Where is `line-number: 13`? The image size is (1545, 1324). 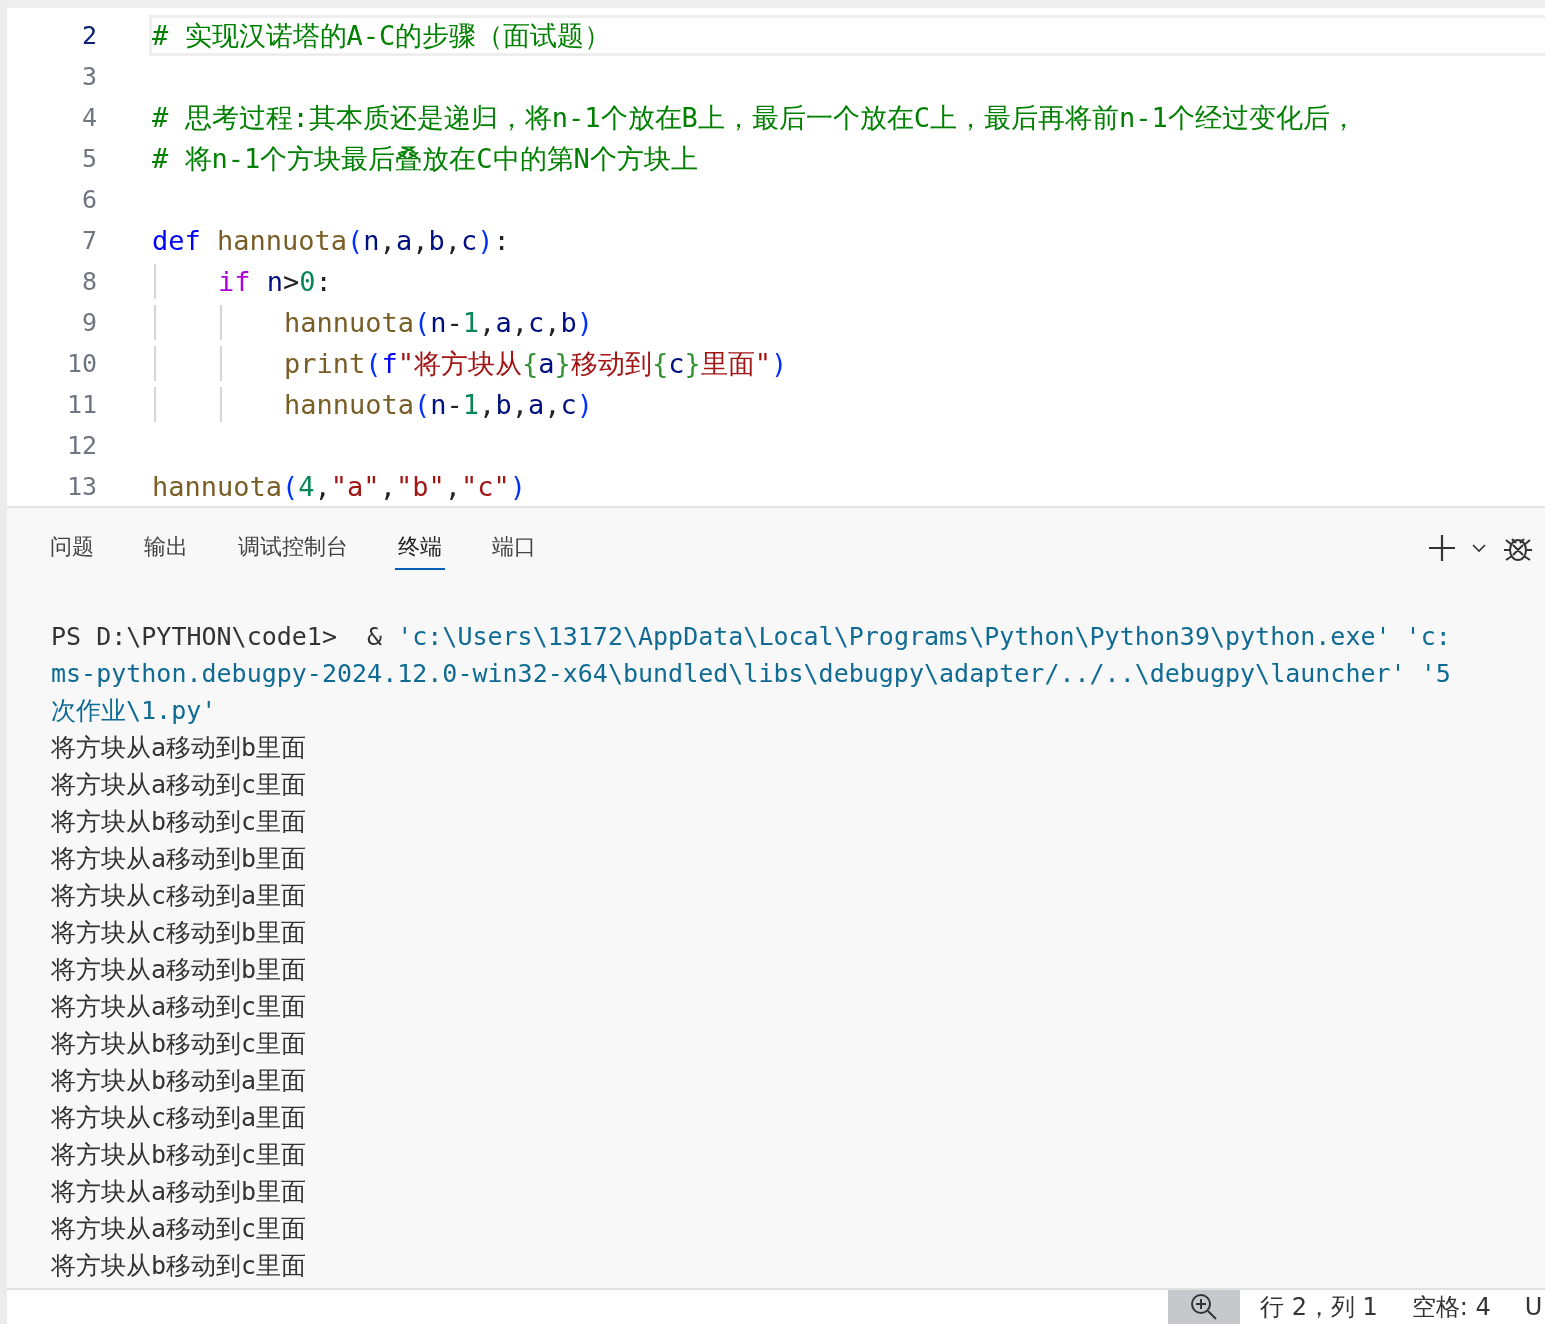
line-number: 13 is located at coordinates (81, 486).